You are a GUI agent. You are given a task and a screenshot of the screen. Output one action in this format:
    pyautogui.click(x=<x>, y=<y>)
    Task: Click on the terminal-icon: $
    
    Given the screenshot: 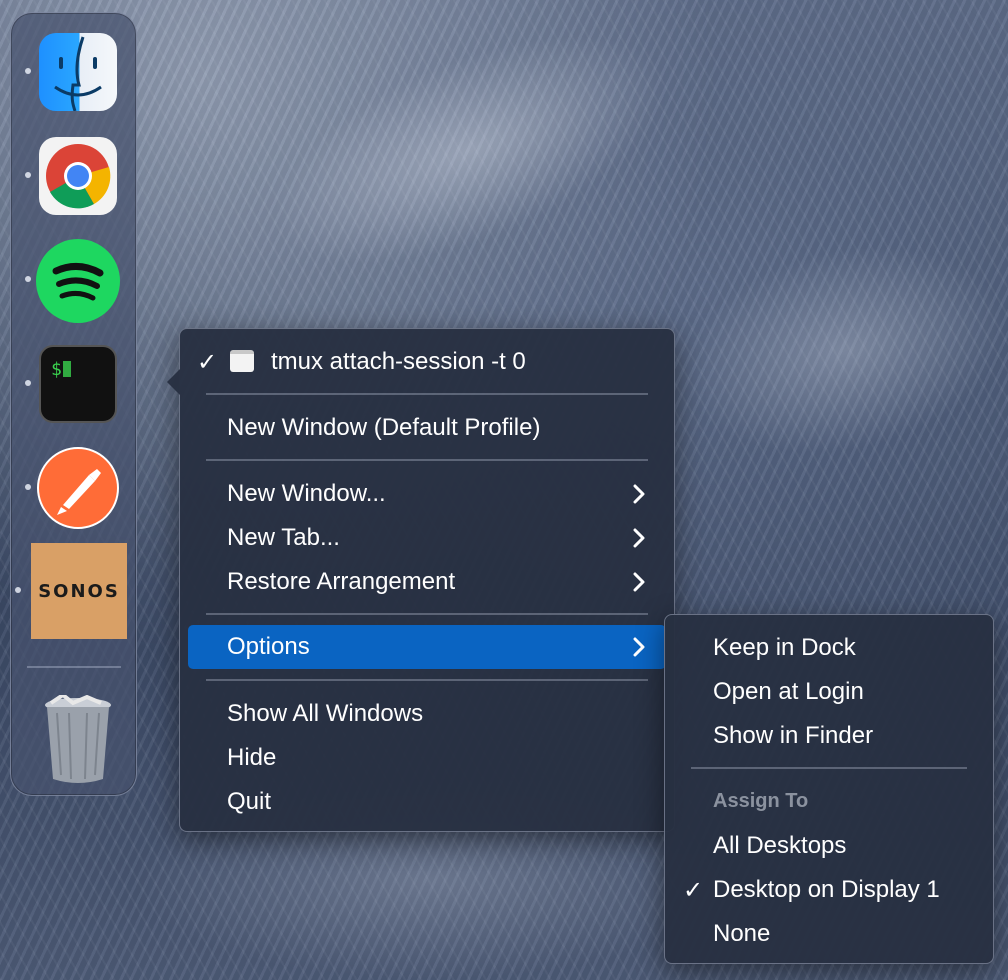 What is the action you would take?
    pyautogui.click(x=78, y=384)
    